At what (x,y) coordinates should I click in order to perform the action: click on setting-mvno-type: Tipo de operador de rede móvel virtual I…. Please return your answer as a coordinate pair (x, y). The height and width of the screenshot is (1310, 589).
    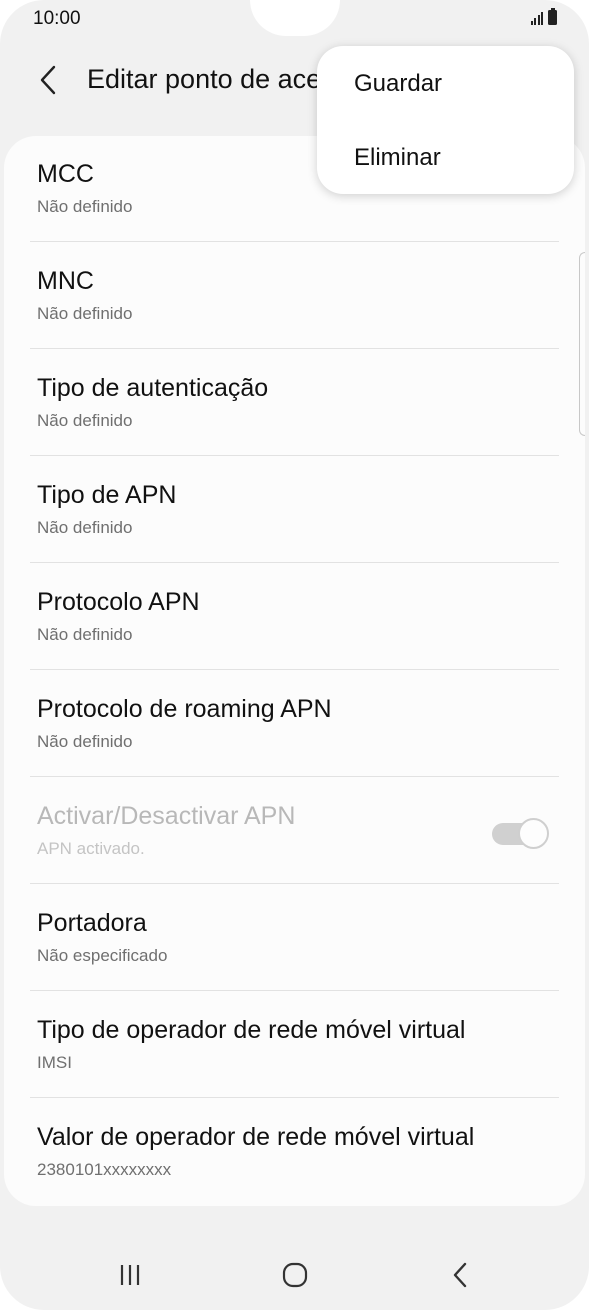
    Looking at the image, I should click on (294, 1045).